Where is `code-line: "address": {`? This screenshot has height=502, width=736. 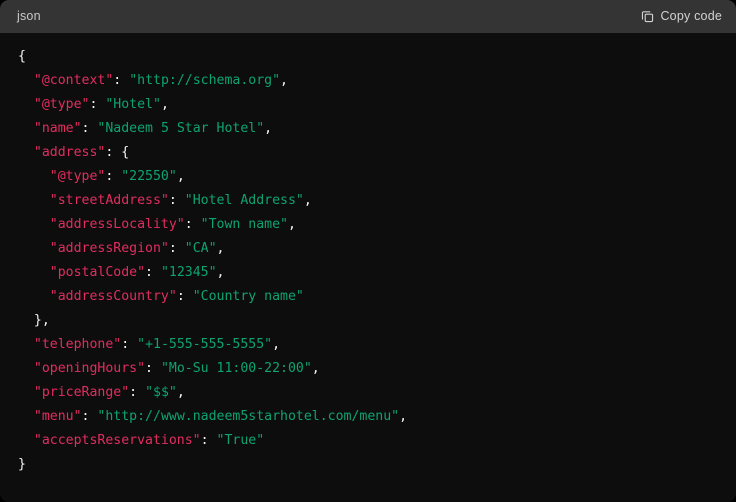 code-line: "address": { is located at coordinates (368, 153).